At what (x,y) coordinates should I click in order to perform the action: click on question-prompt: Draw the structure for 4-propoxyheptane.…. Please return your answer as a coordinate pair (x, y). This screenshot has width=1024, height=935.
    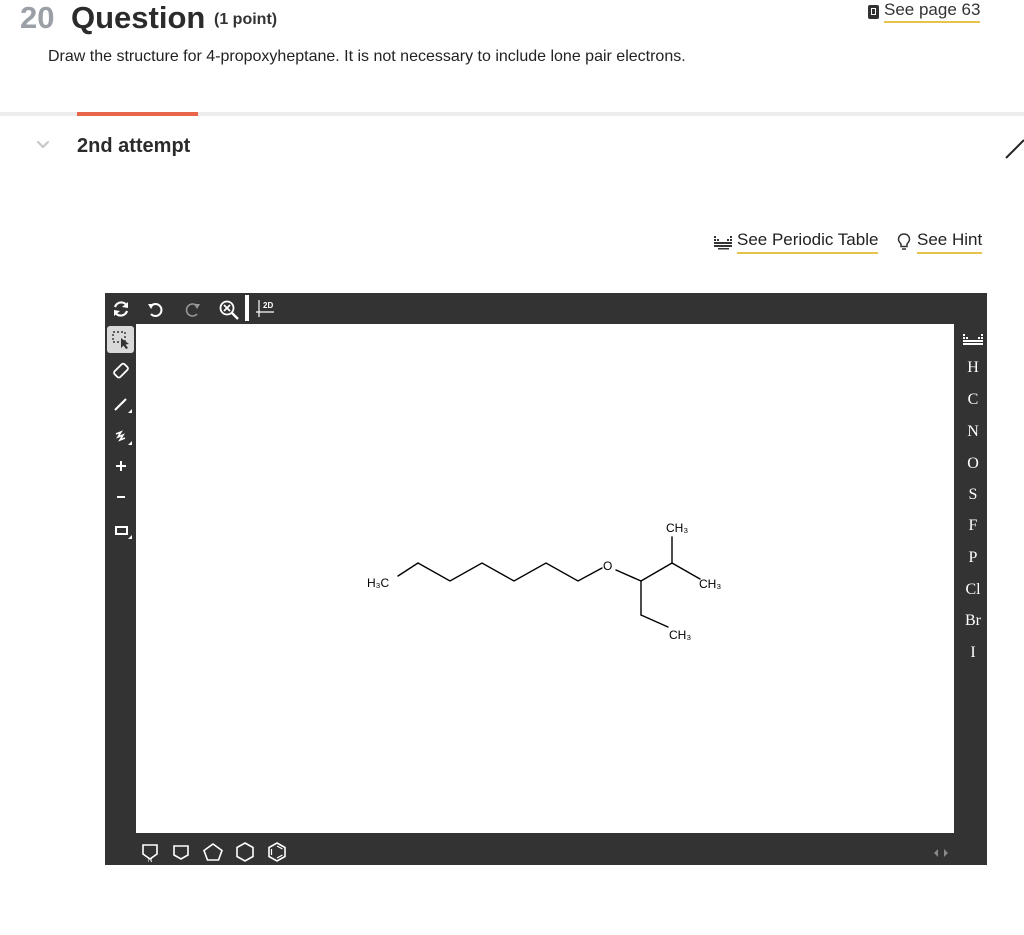
    Looking at the image, I should click on (367, 56).